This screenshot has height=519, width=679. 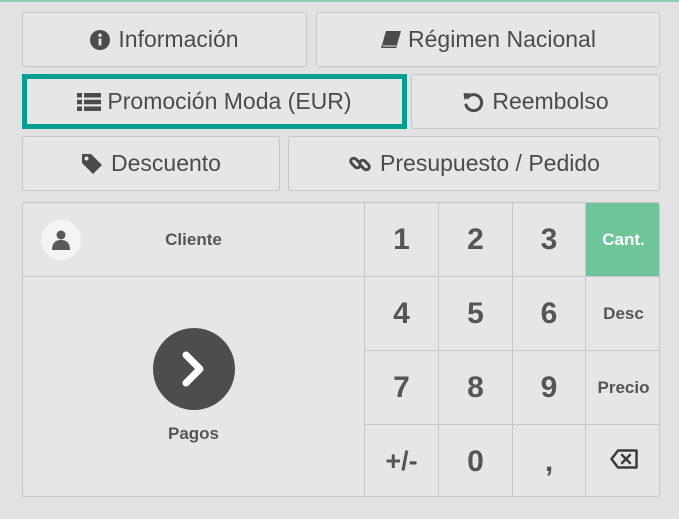 What do you see at coordinates (475, 239) in the screenshot?
I see `numpad-key-2: 2` at bounding box center [475, 239].